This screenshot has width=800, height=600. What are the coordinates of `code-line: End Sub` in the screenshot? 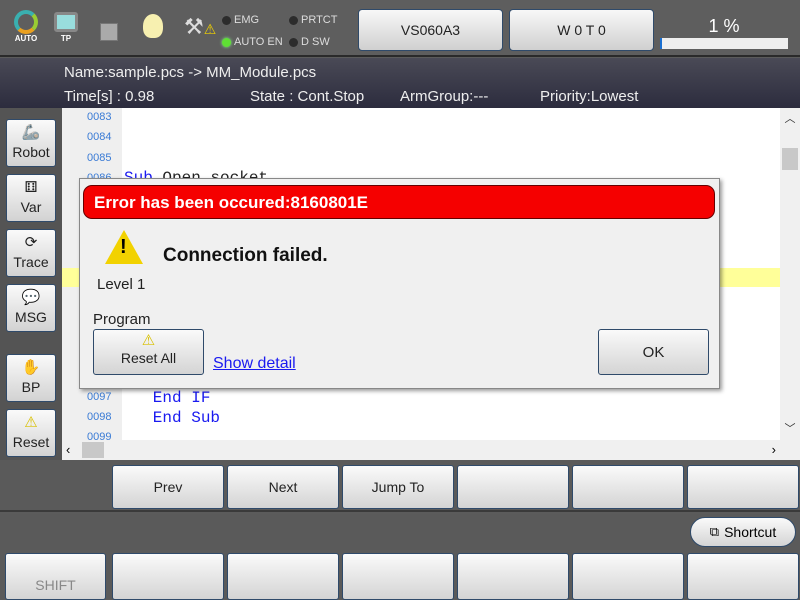 It's located at (172, 418).